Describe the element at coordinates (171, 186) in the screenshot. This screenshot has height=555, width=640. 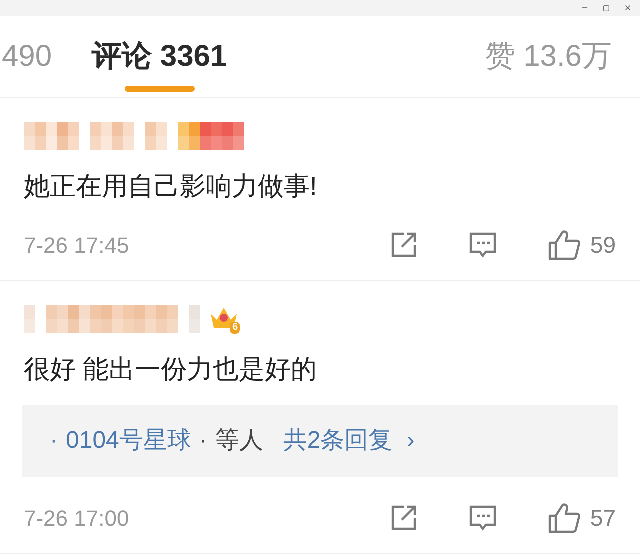
I see `comment-text: 她正在用自己影响力做事!` at that location.